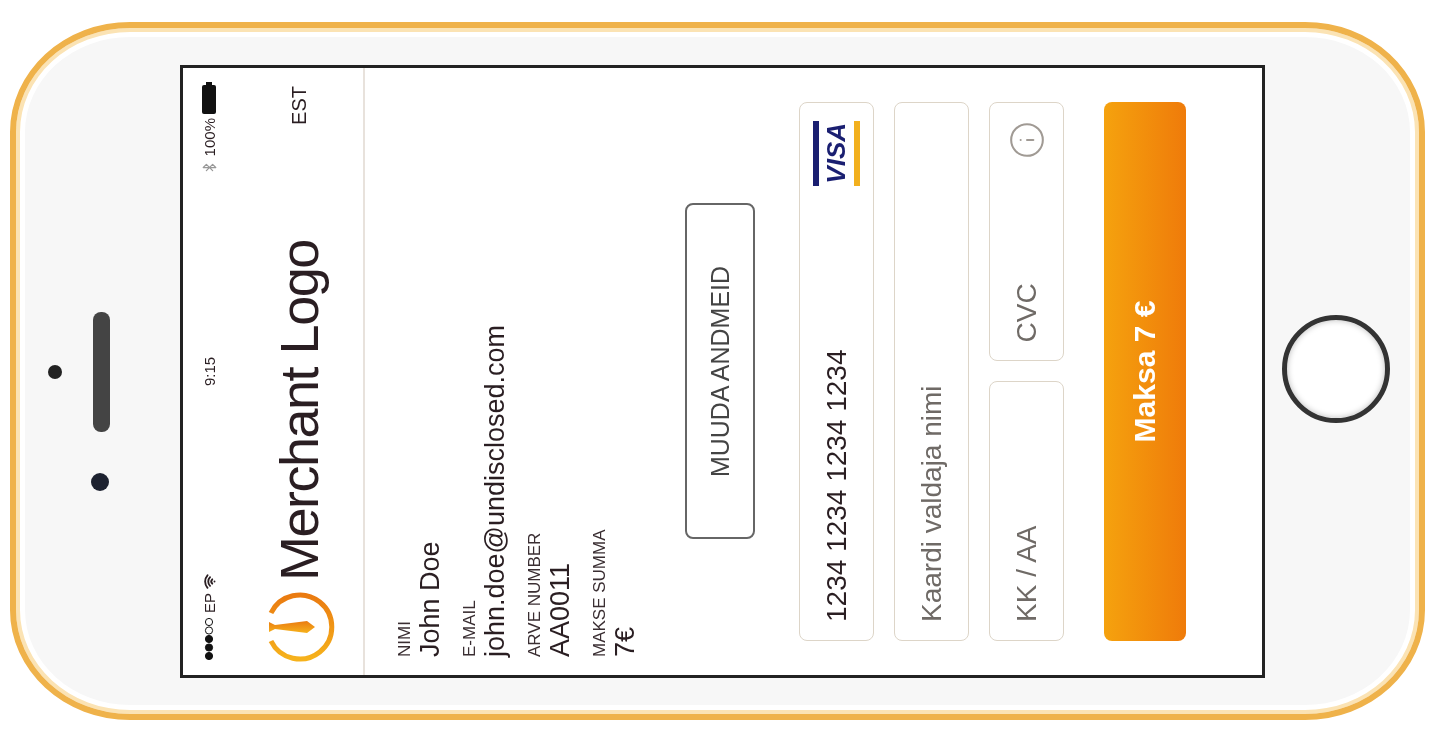 The width and height of the screenshot is (1436, 751). Describe the element at coordinates (1026, 251) in the screenshot. I see `cvc-input: CVC` at that location.